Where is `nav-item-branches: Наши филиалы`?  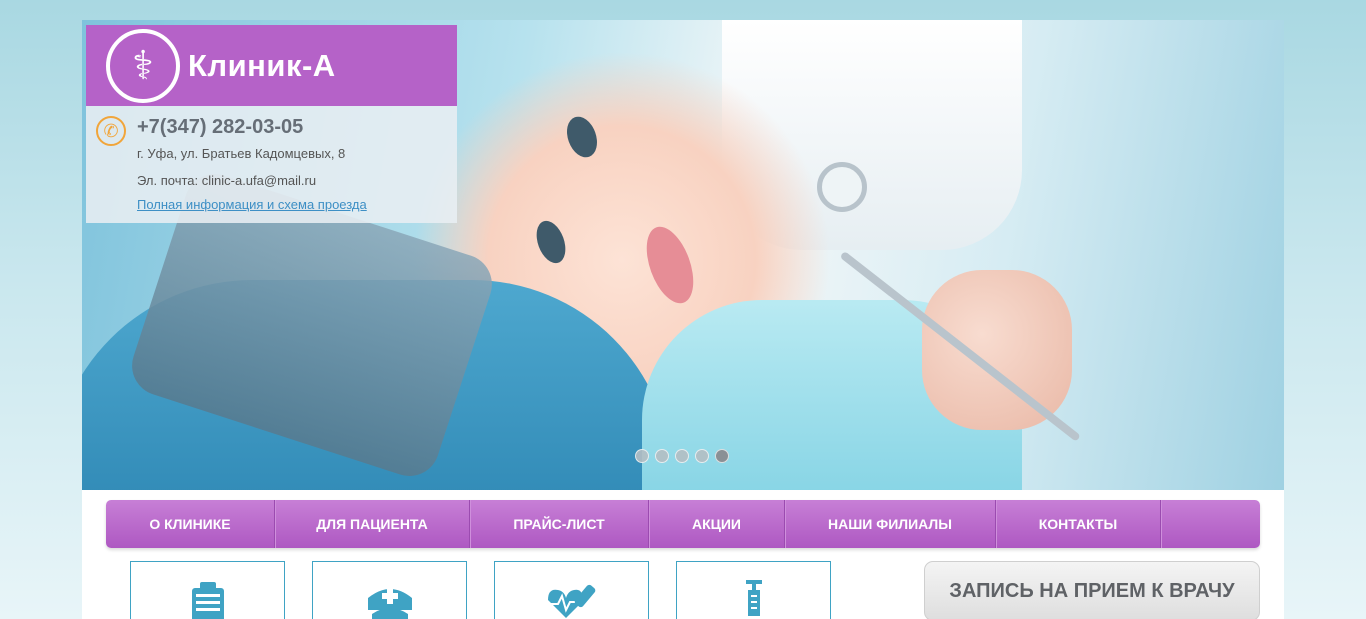 nav-item-branches: Наши филиалы is located at coordinates (890, 524).